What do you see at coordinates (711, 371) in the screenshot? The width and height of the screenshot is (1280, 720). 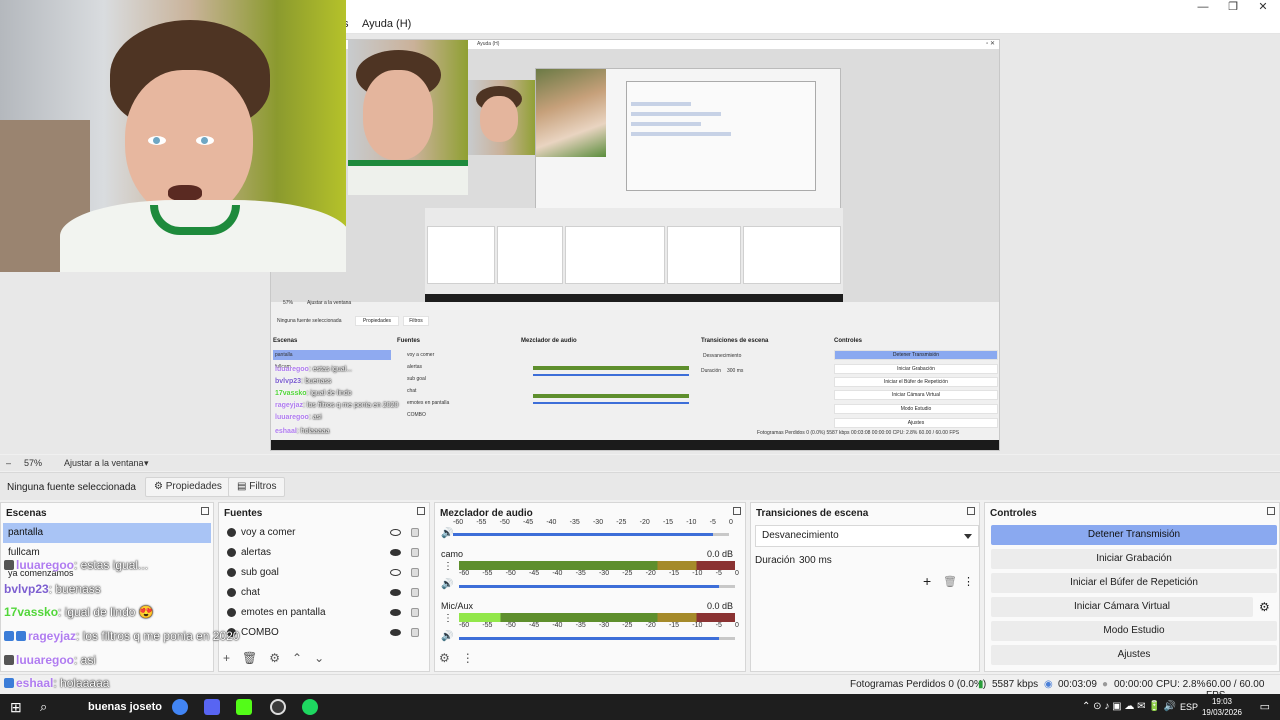 I see `mini-duration-label: Duración` at bounding box center [711, 371].